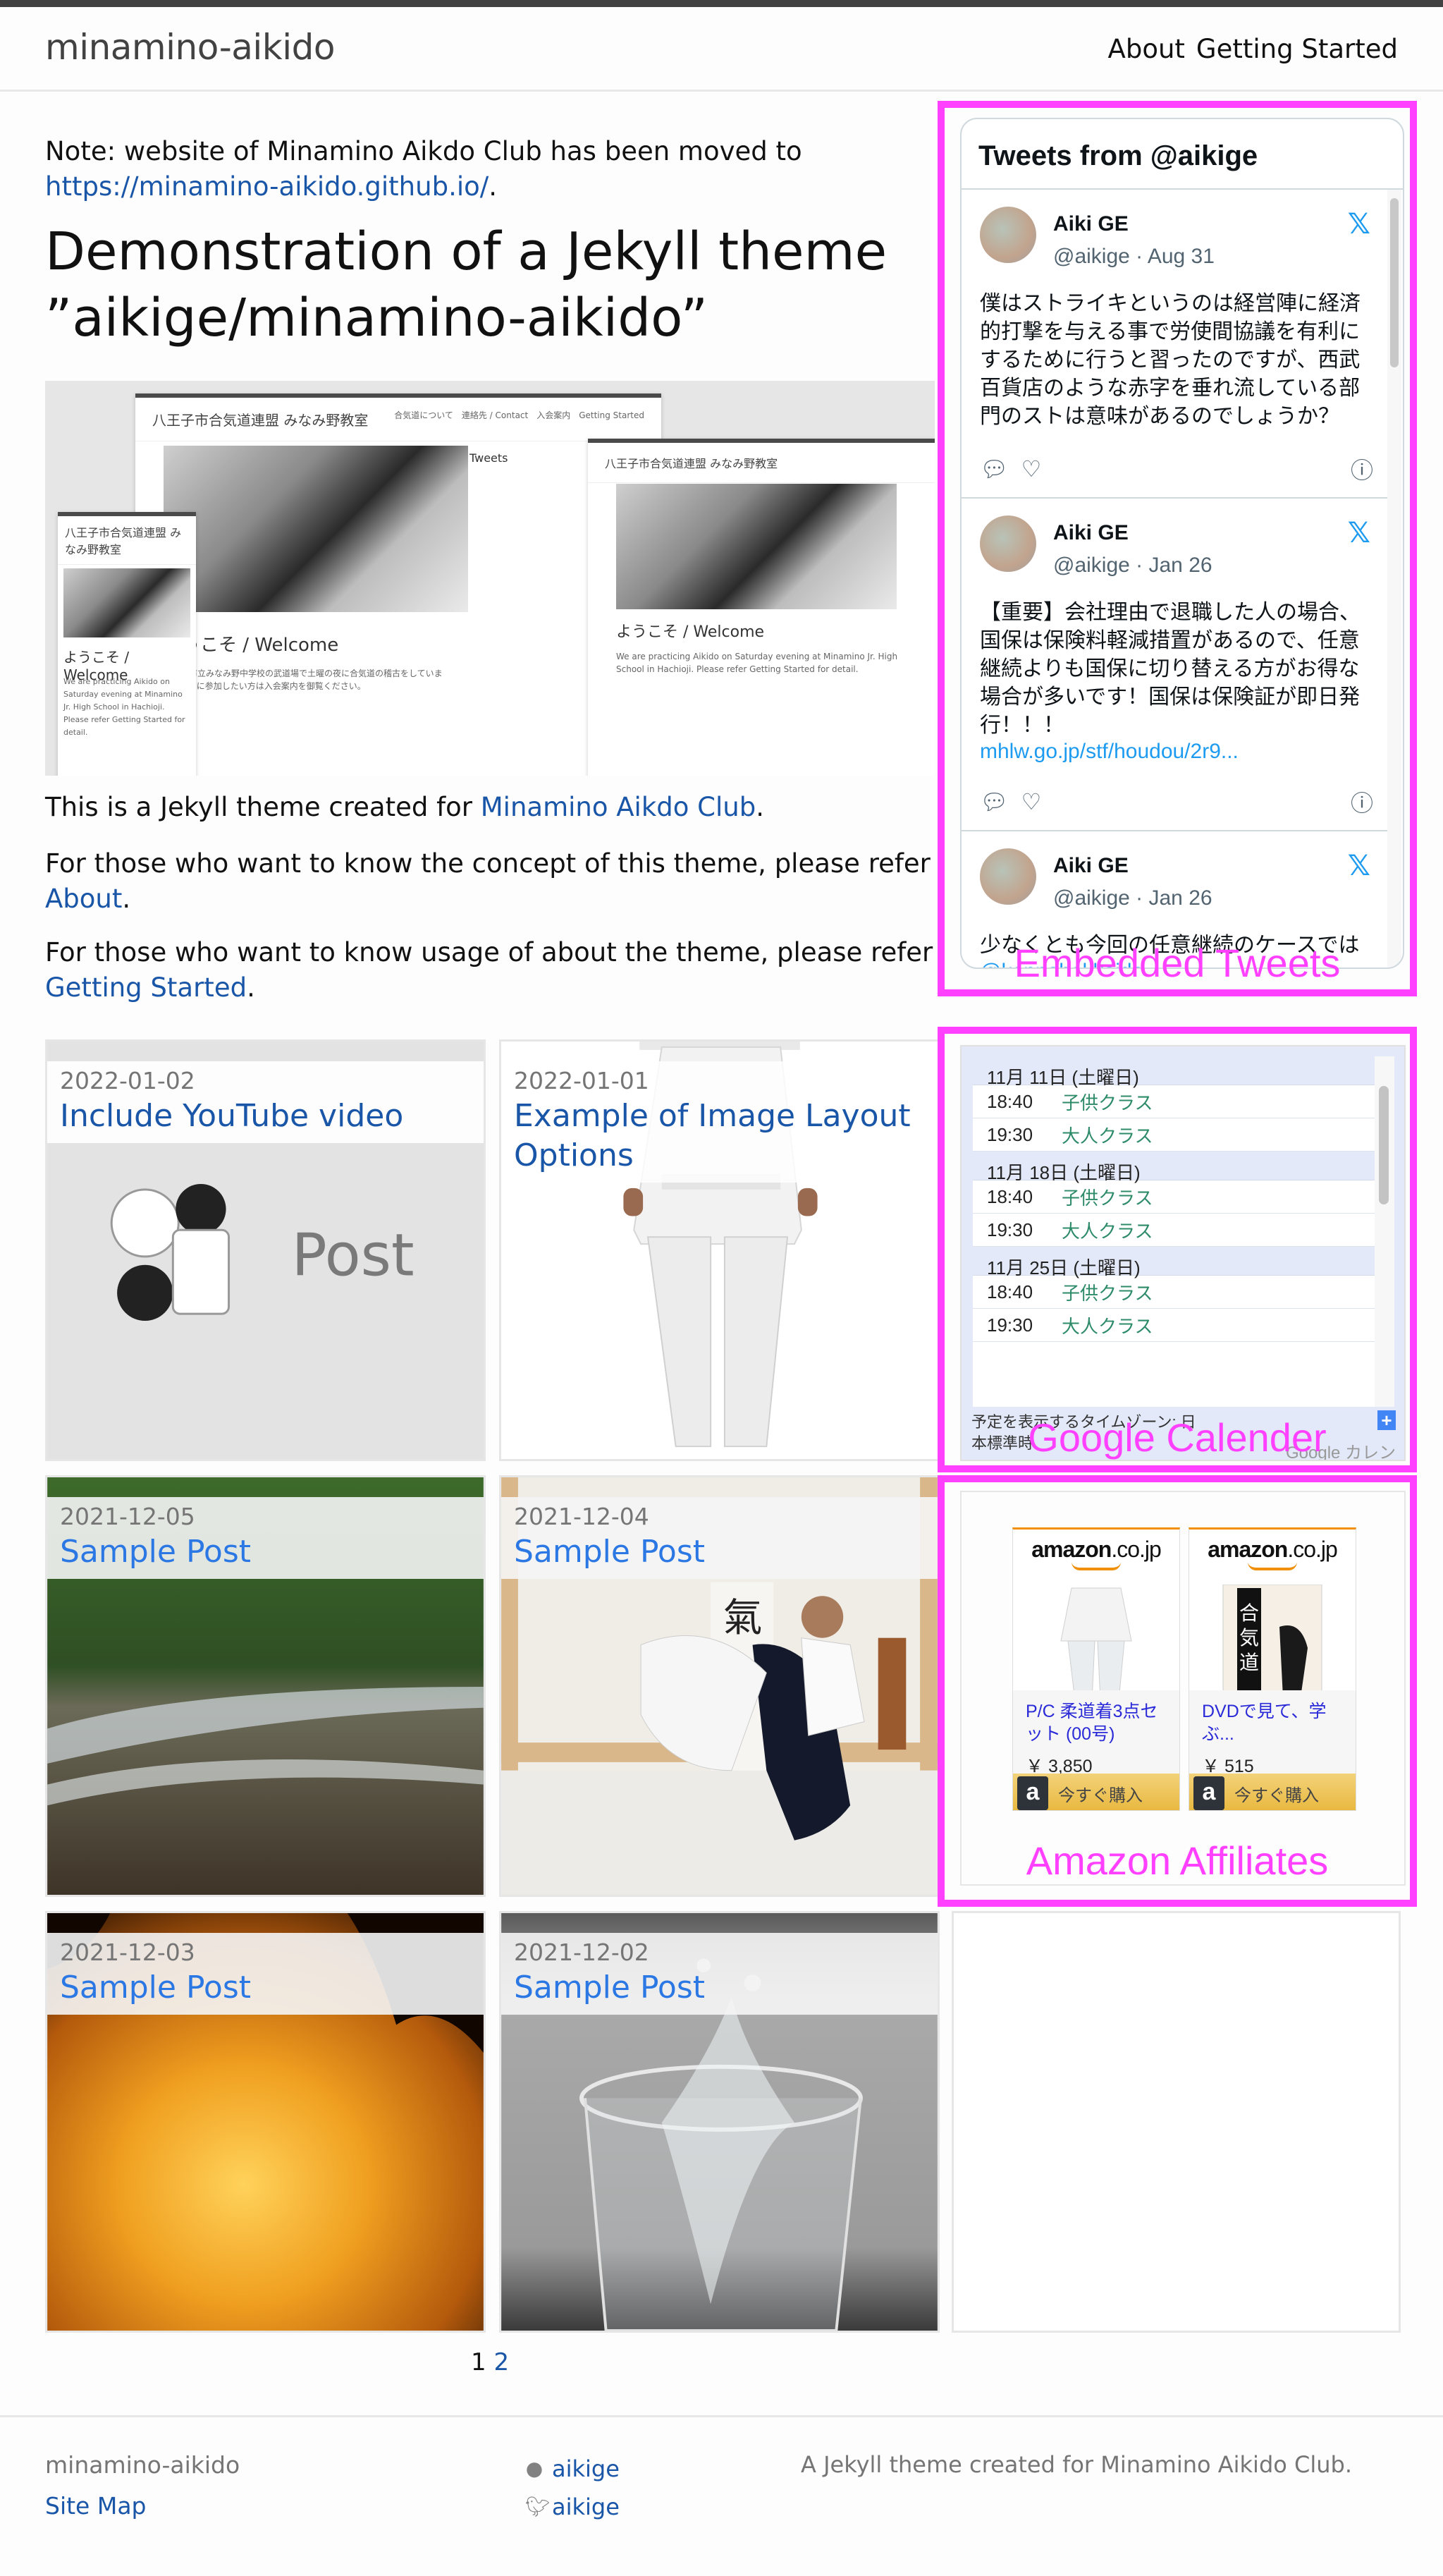 The image size is (1443, 2576). Describe the element at coordinates (1297, 49) in the screenshot. I see `nav-getting-started: Getting Started` at that location.